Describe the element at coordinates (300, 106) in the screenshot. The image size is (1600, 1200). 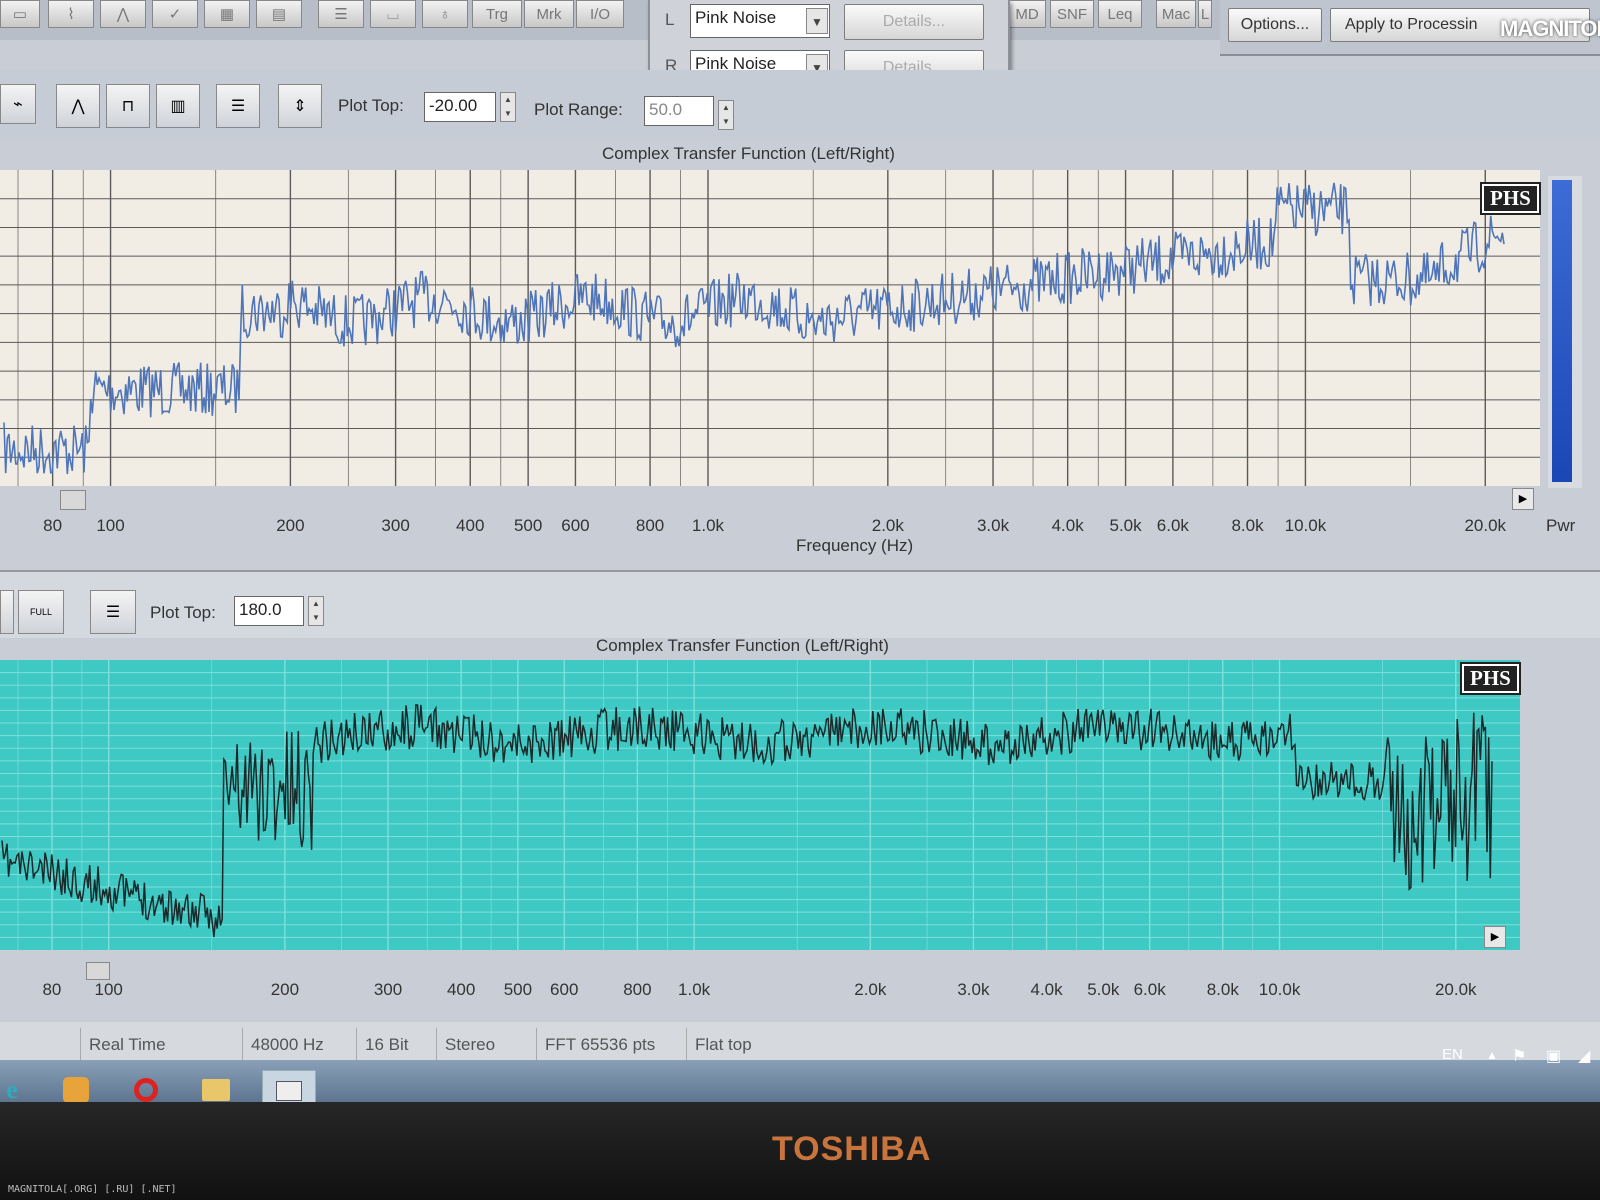
I see `scale-icon-button: ⇕` at that location.